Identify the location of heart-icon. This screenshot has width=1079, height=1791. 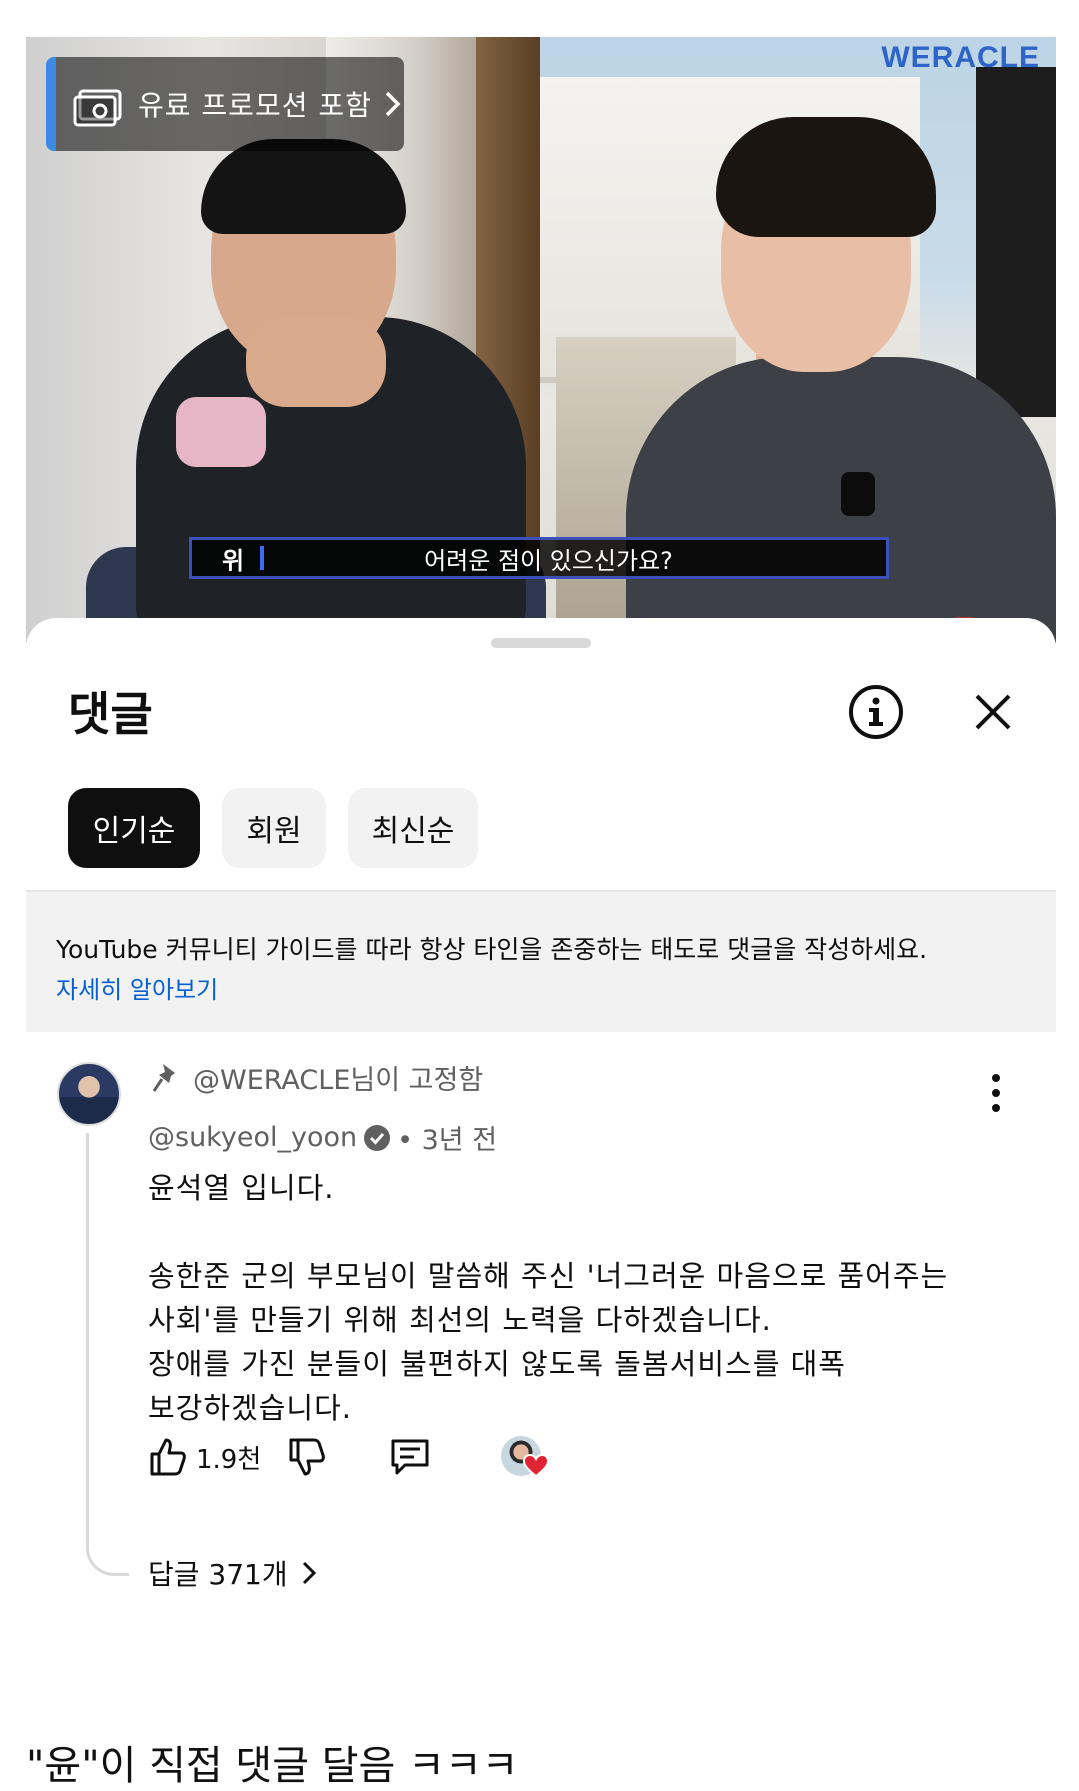
(536, 1466).